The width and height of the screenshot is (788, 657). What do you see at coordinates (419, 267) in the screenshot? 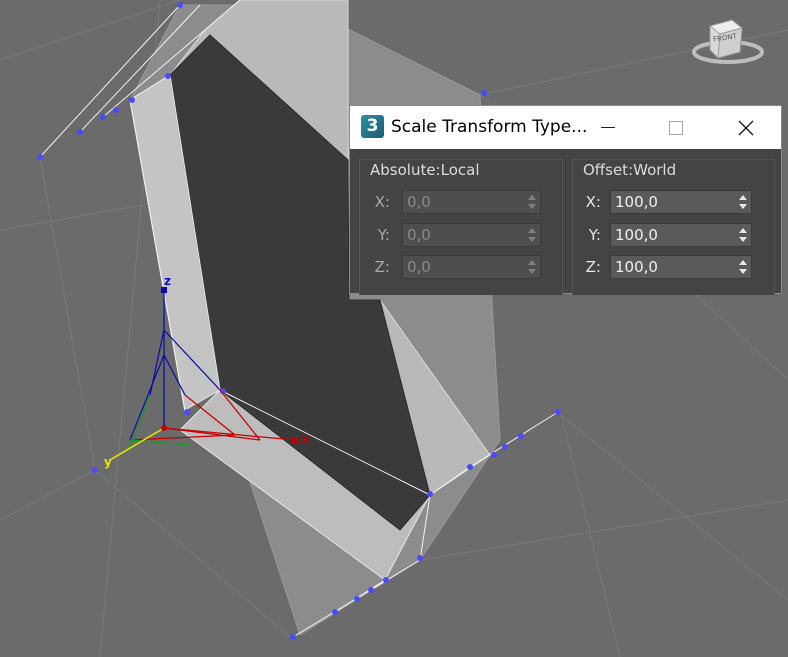
I see `absolute-z-value: 0,0` at bounding box center [419, 267].